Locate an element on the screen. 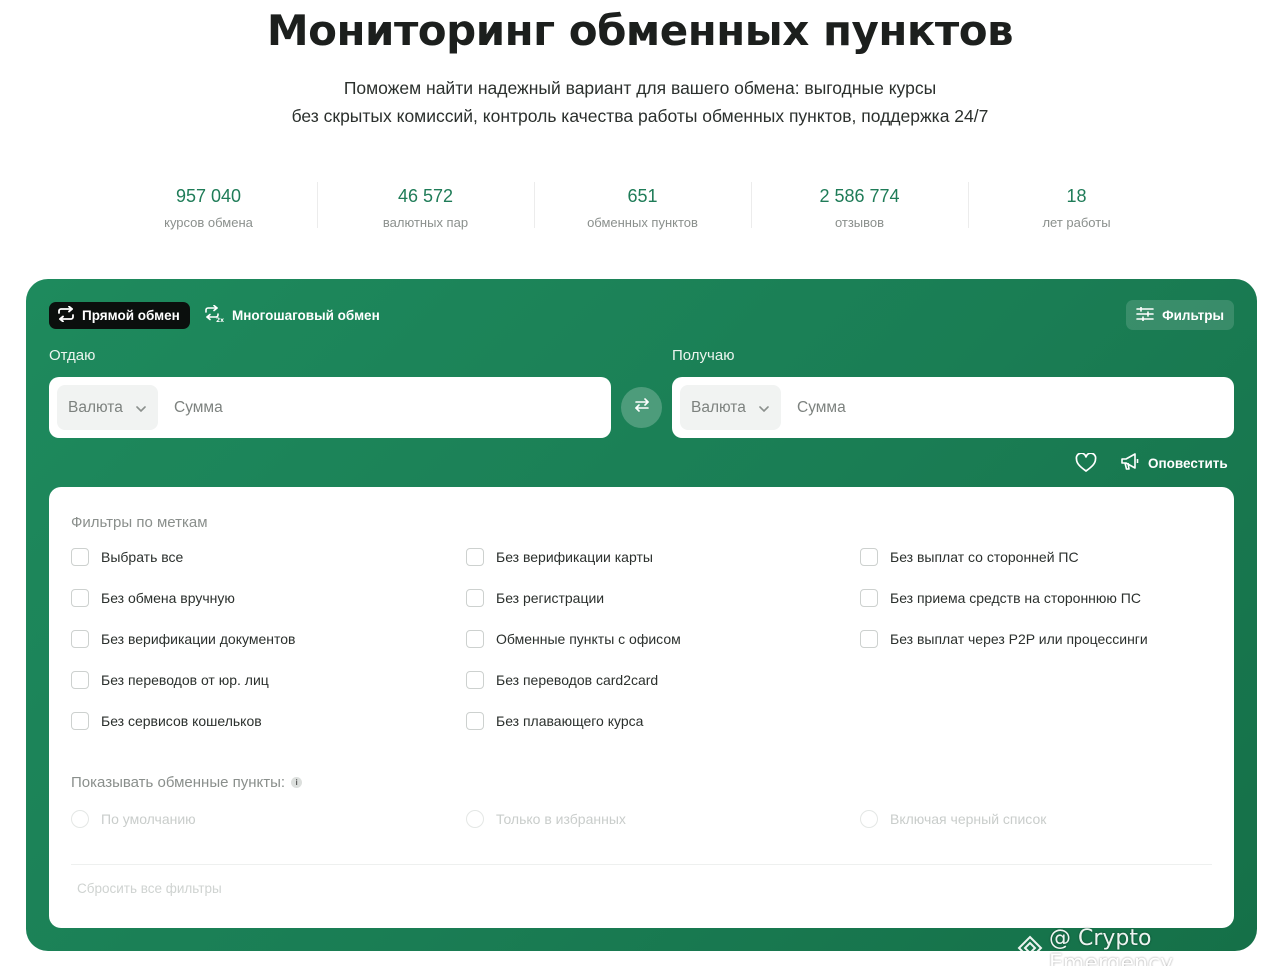 This screenshot has height=966, width=1280. stat-label: отзывов is located at coordinates (859, 222).